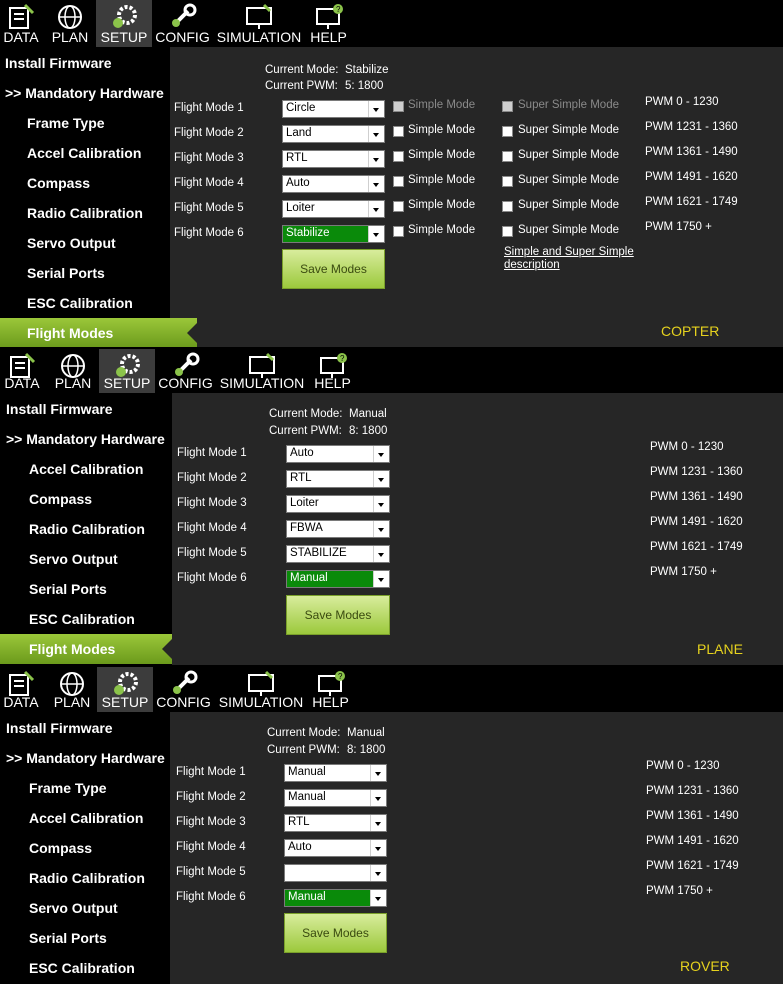 The width and height of the screenshot is (783, 984). What do you see at coordinates (338, 529) in the screenshot?
I see `flight-mode-select: FBWA` at bounding box center [338, 529].